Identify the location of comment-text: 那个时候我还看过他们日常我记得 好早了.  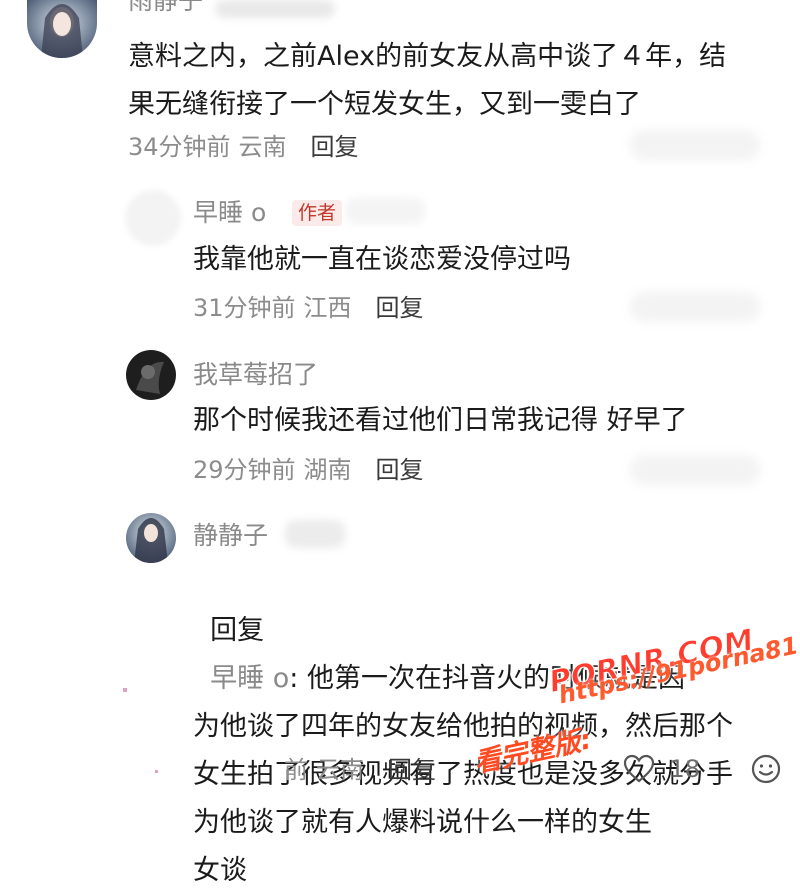
(440, 420).